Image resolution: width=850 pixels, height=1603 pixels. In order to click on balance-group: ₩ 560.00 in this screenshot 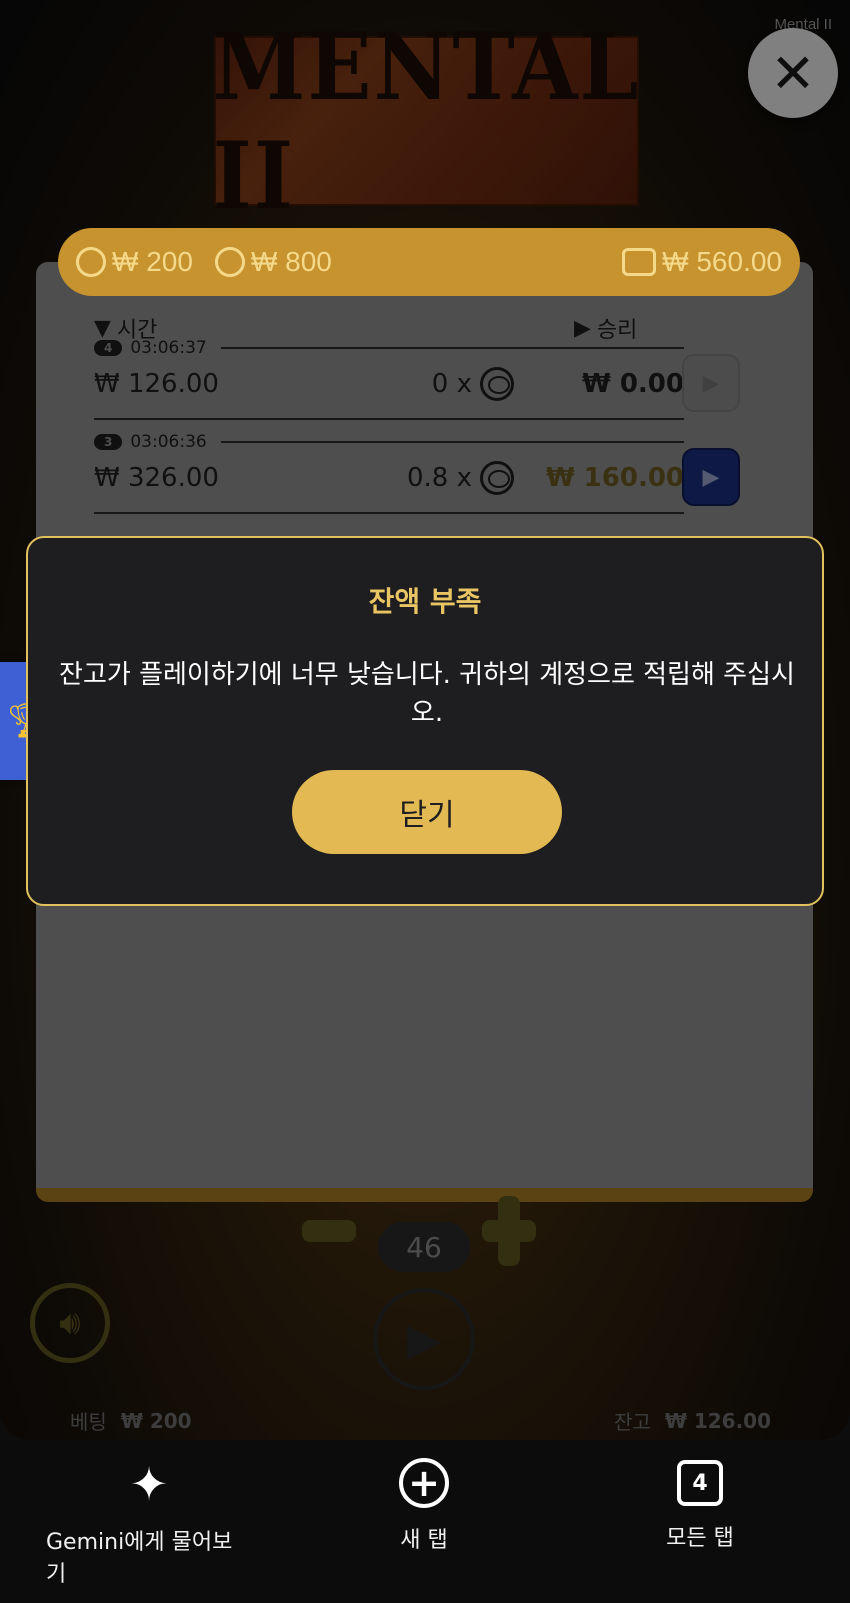, I will do `click(702, 262)`.